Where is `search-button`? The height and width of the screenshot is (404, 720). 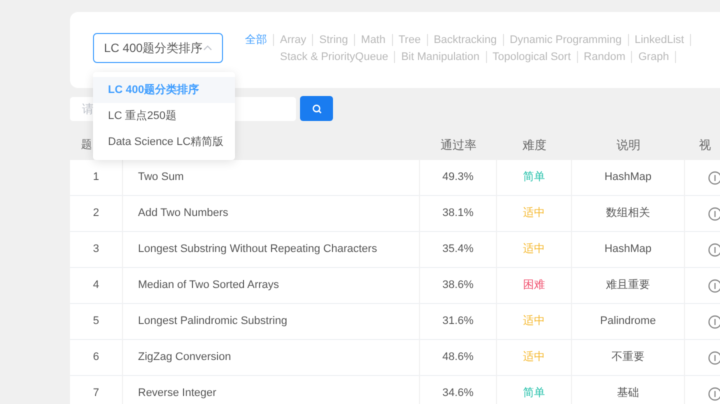 search-button is located at coordinates (316, 108).